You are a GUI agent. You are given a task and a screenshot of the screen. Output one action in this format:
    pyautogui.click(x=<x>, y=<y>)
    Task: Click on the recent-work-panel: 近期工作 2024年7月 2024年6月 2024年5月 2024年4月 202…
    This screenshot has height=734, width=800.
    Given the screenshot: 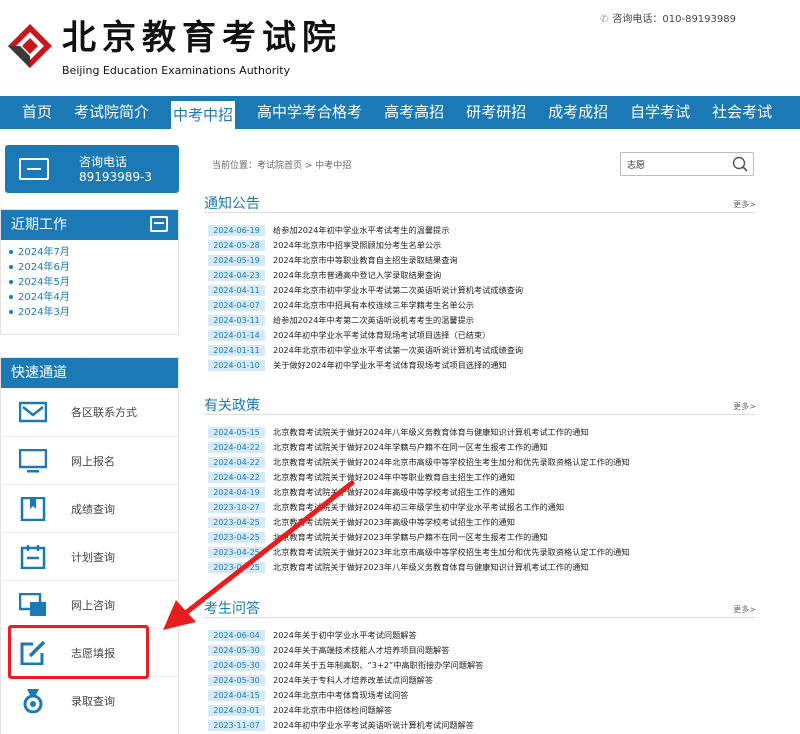 What is the action you would take?
    pyautogui.click(x=89, y=272)
    